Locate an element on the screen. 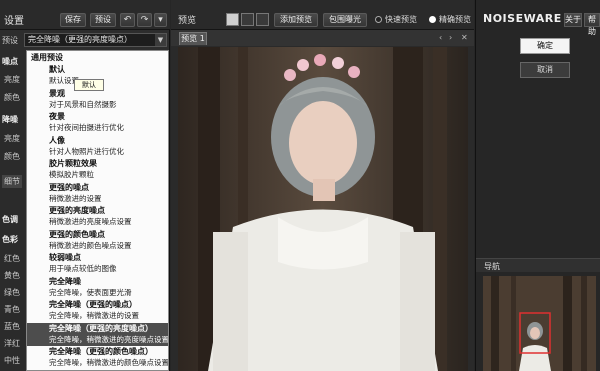 Image resolution: width=600 pixels, height=371 pixels. navigator-thumbnail is located at coordinates (539, 323).